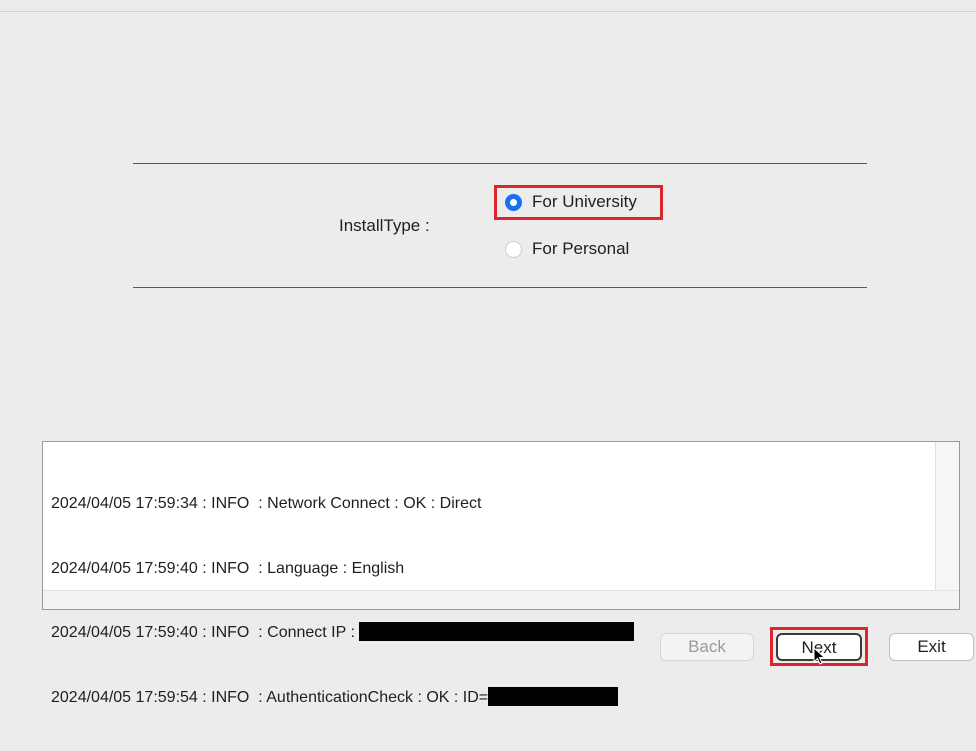 This screenshot has height=751, width=976. I want to click on exit-button: Exit, so click(931, 647).